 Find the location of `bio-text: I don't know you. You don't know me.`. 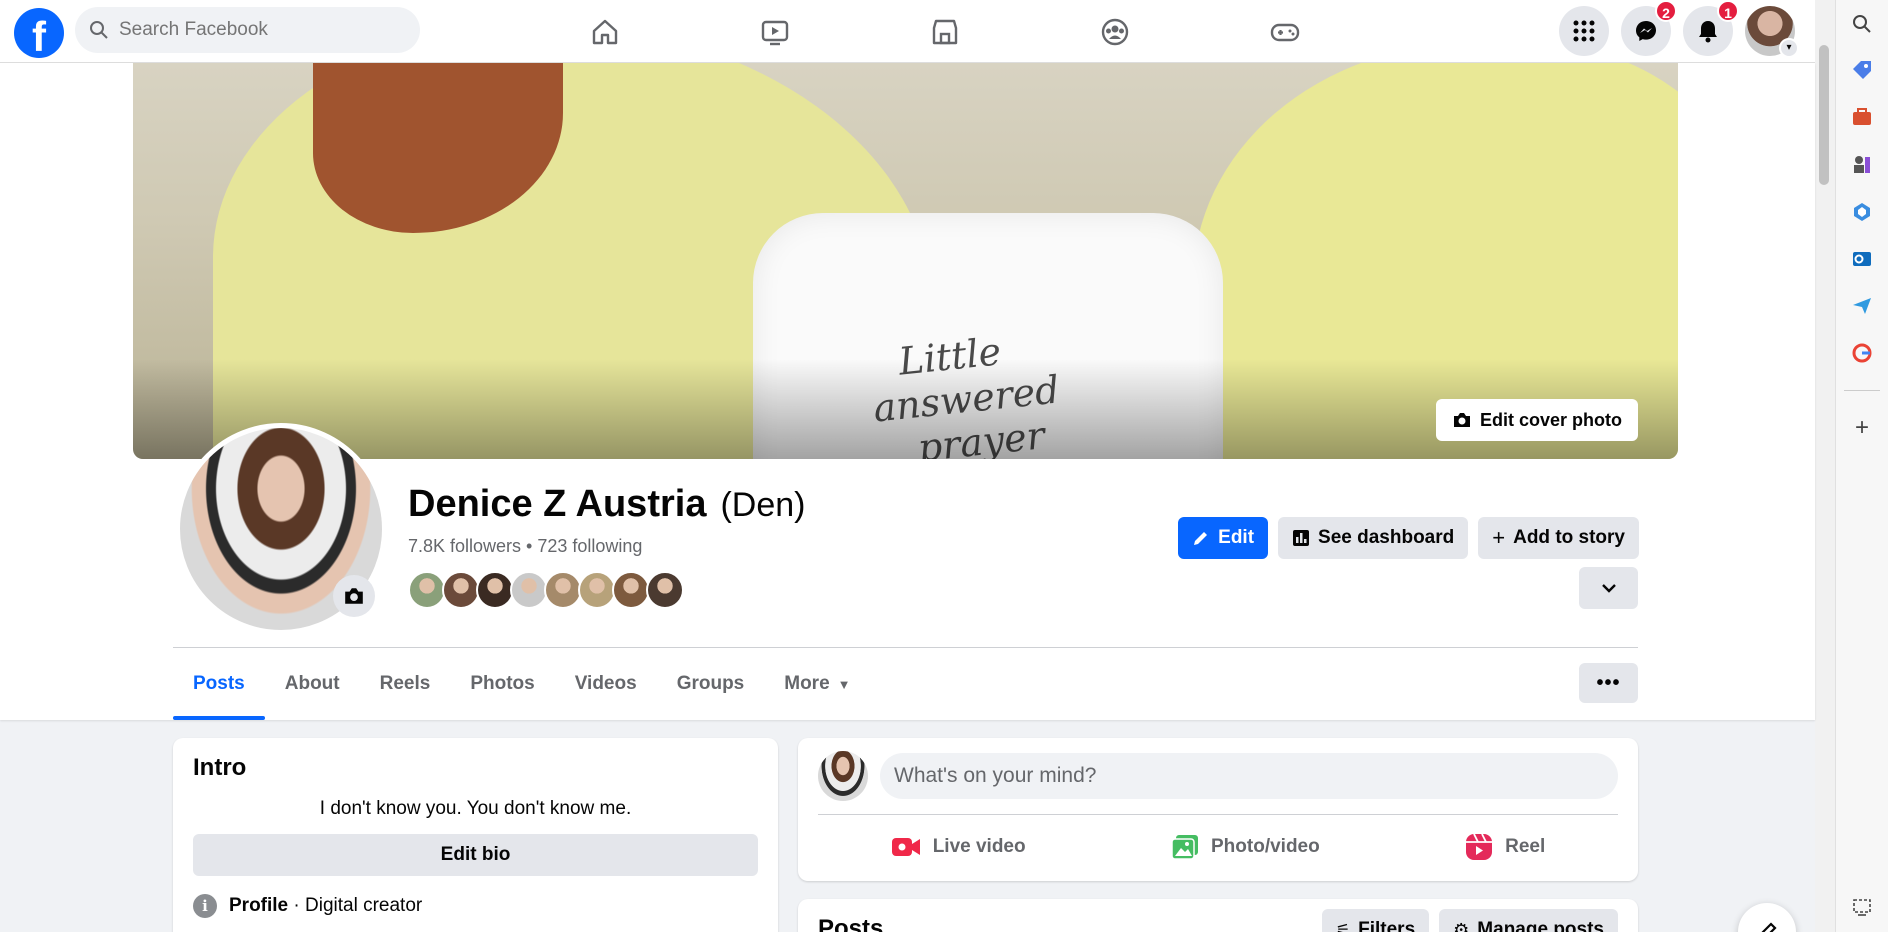

bio-text: I don't know you. You don't know me. is located at coordinates (475, 808).